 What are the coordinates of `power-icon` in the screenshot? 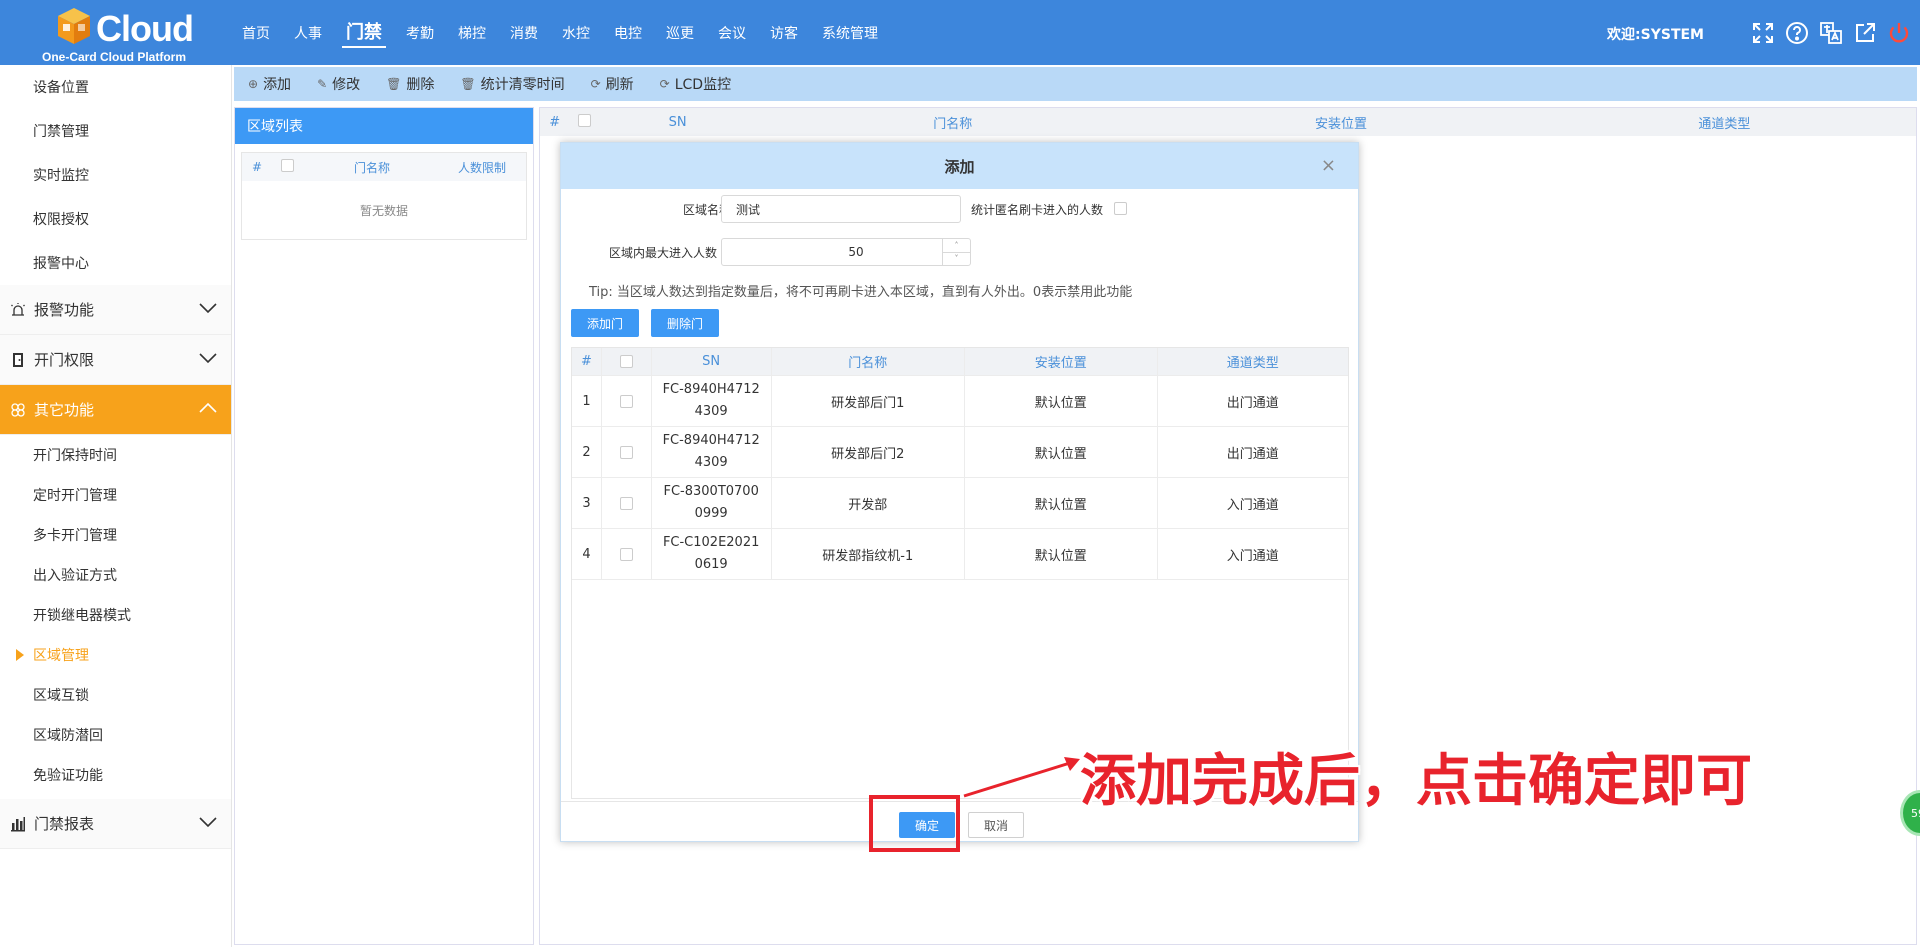 It's located at (1899, 33).